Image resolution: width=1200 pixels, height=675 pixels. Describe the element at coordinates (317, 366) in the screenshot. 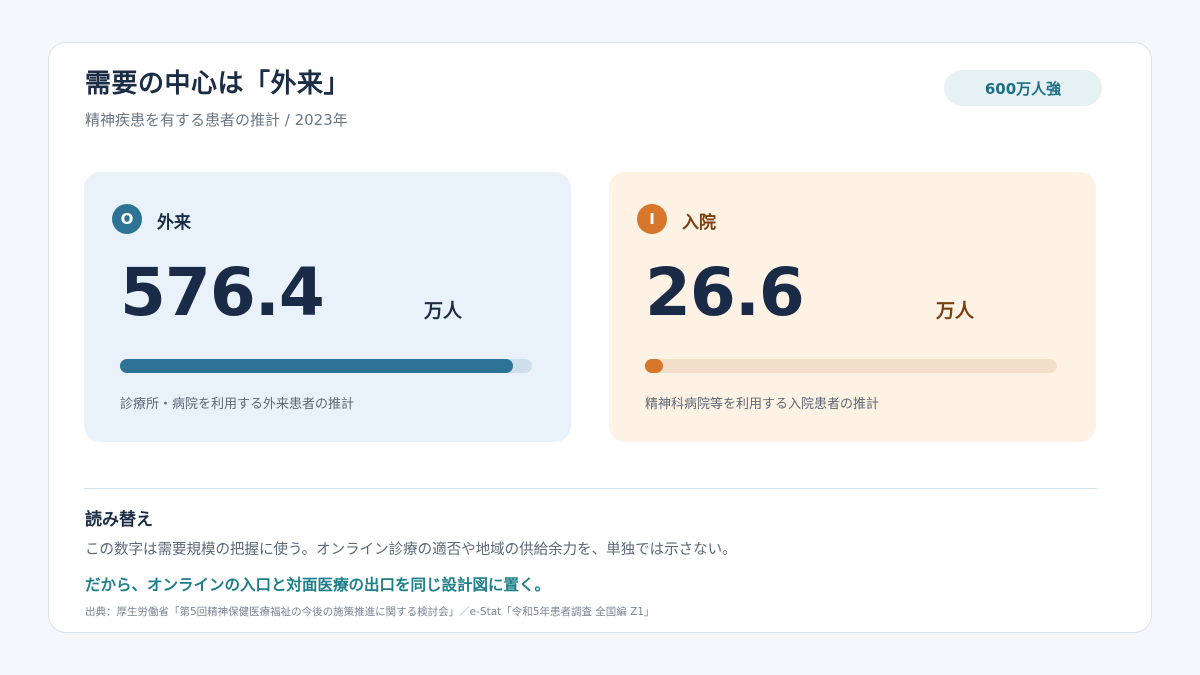

I see `outpatient-bar-fill` at that location.